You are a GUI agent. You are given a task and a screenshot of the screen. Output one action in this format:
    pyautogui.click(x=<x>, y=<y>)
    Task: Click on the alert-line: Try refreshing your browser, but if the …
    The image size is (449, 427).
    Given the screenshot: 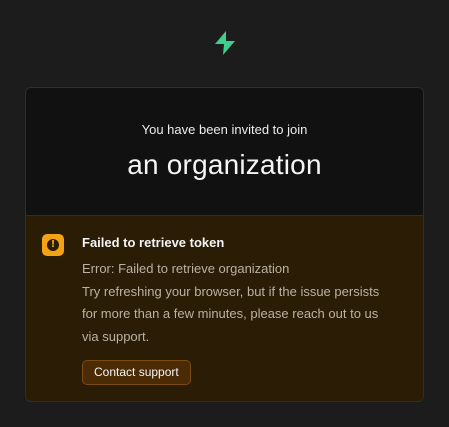 What is the action you would take?
    pyautogui.click(x=231, y=291)
    